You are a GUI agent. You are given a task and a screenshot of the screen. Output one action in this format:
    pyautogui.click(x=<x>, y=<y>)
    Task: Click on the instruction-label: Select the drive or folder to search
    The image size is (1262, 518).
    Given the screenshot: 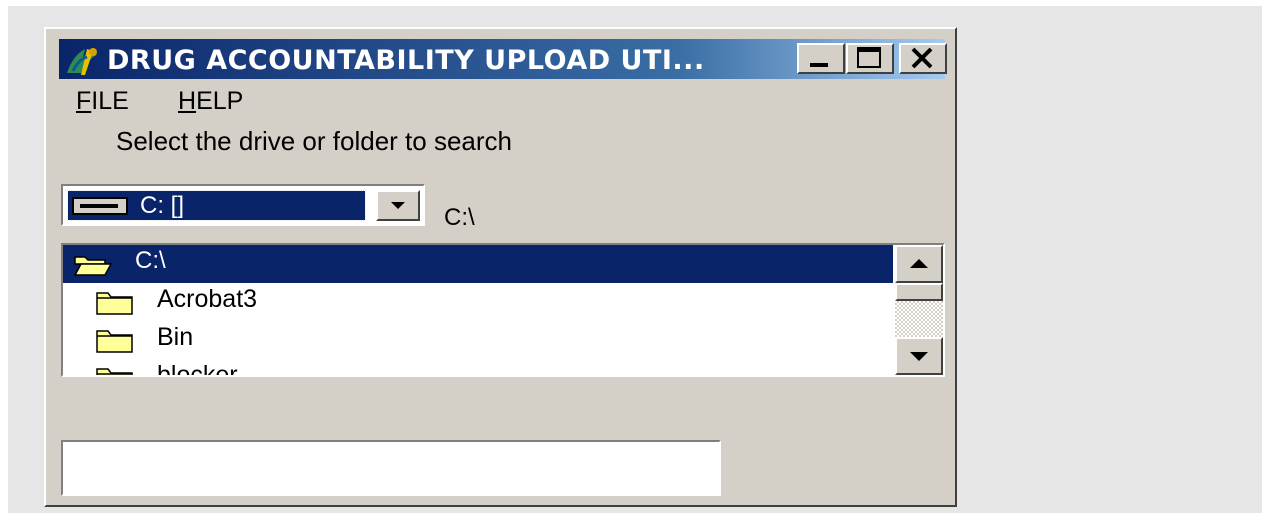 What is the action you would take?
    pyautogui.click(x=314, y=141)
    